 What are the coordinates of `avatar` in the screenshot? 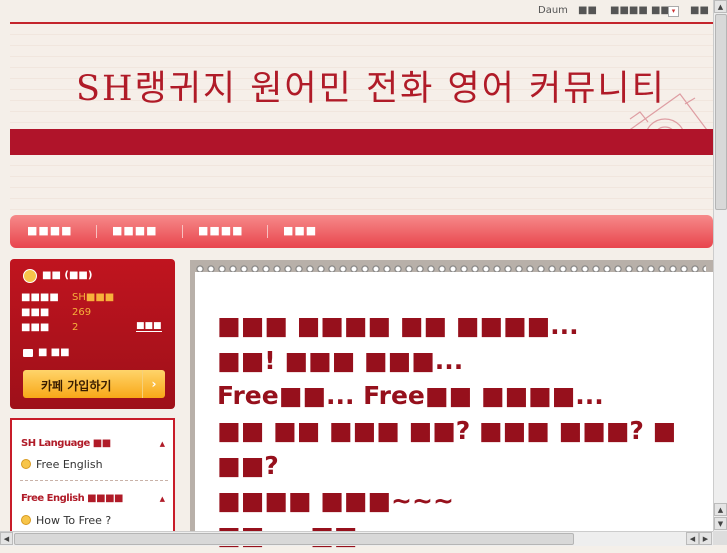 It's located at (30, 276).